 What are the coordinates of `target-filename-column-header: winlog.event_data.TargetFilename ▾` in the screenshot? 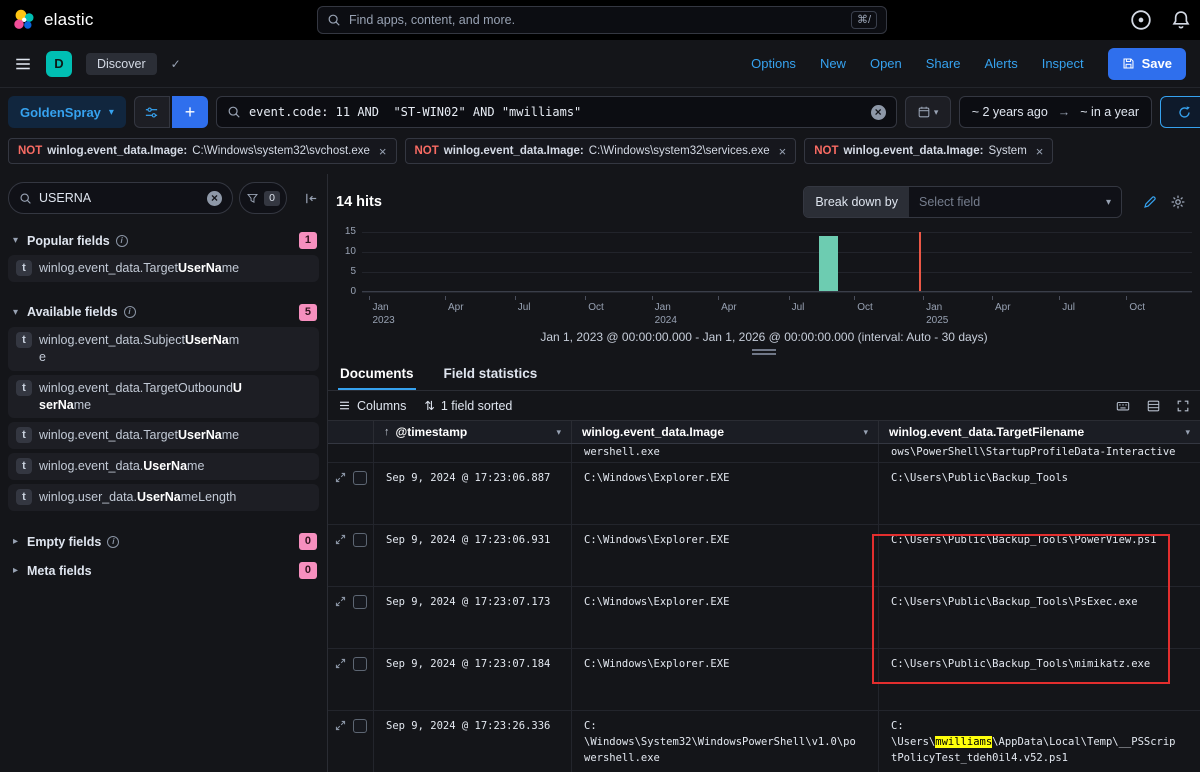 It's located at (1039, 432).